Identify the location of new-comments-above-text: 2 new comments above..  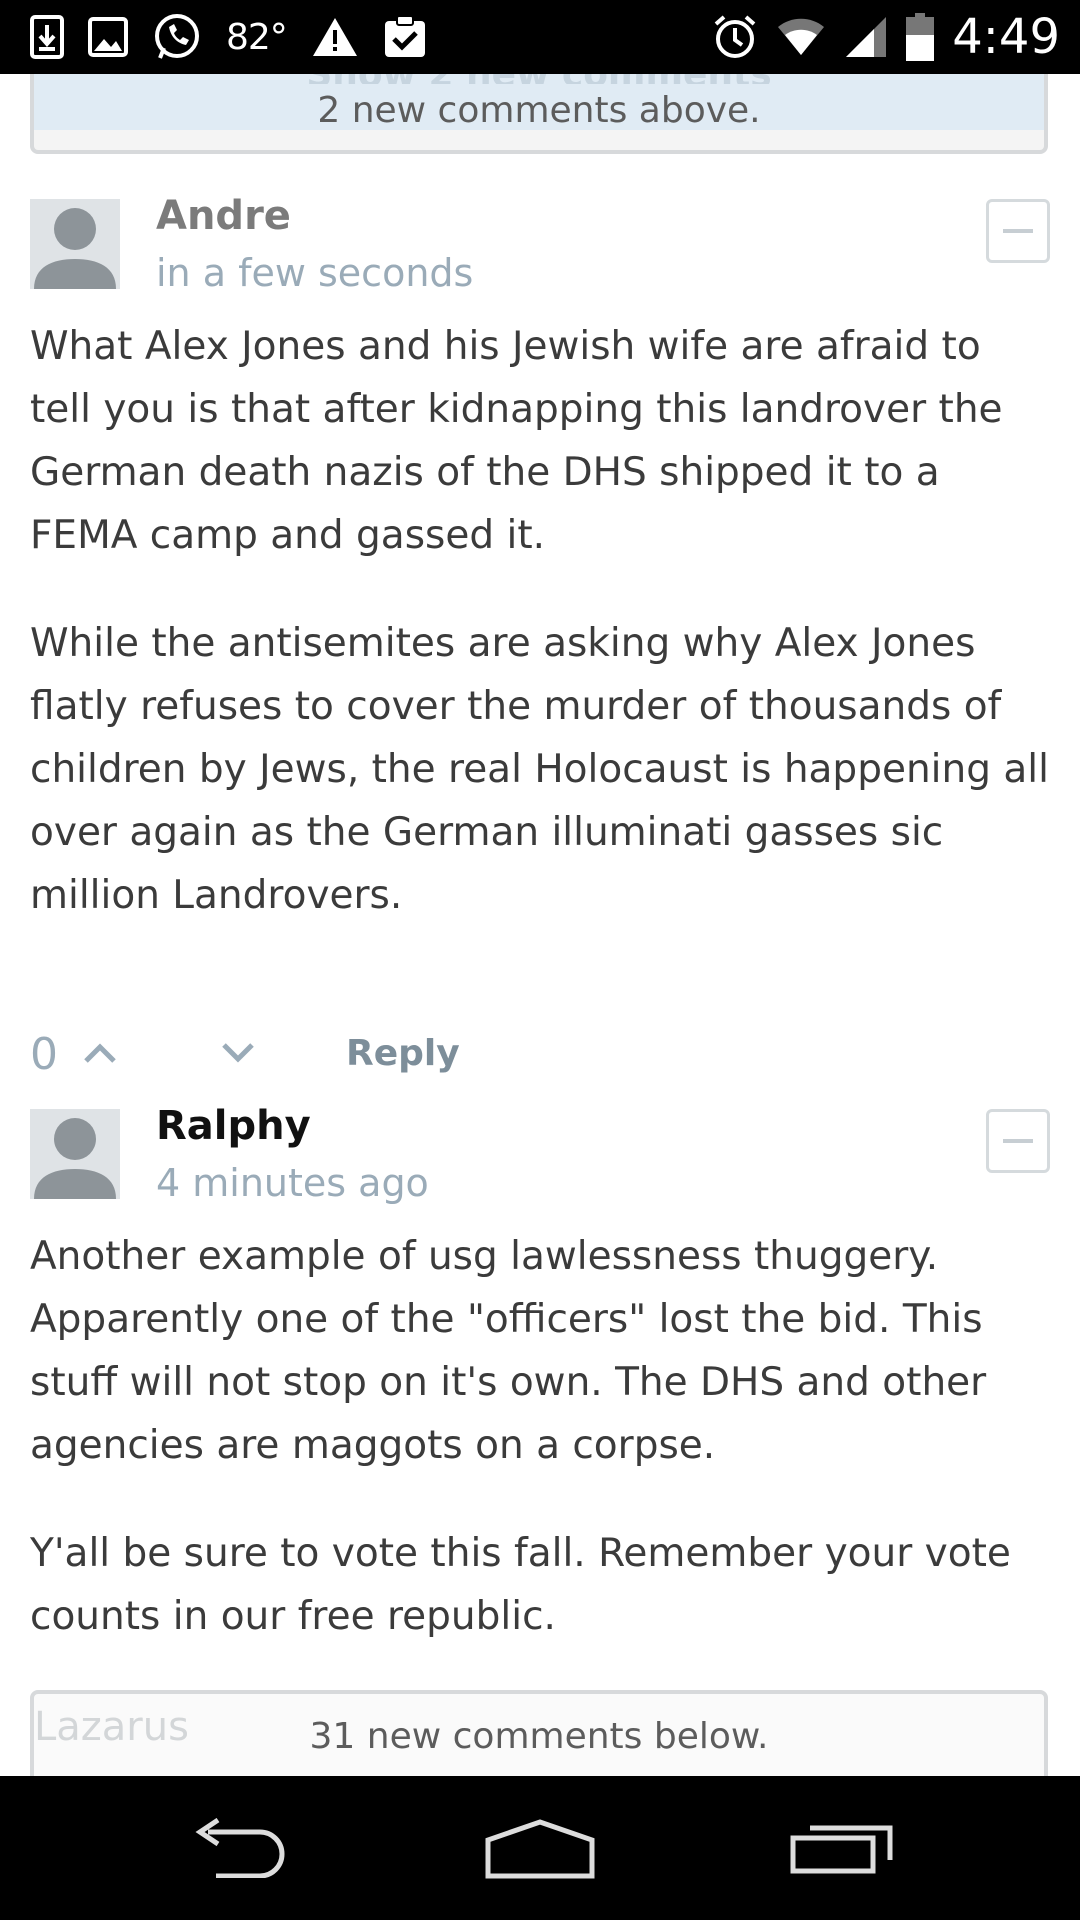
(539, 110).